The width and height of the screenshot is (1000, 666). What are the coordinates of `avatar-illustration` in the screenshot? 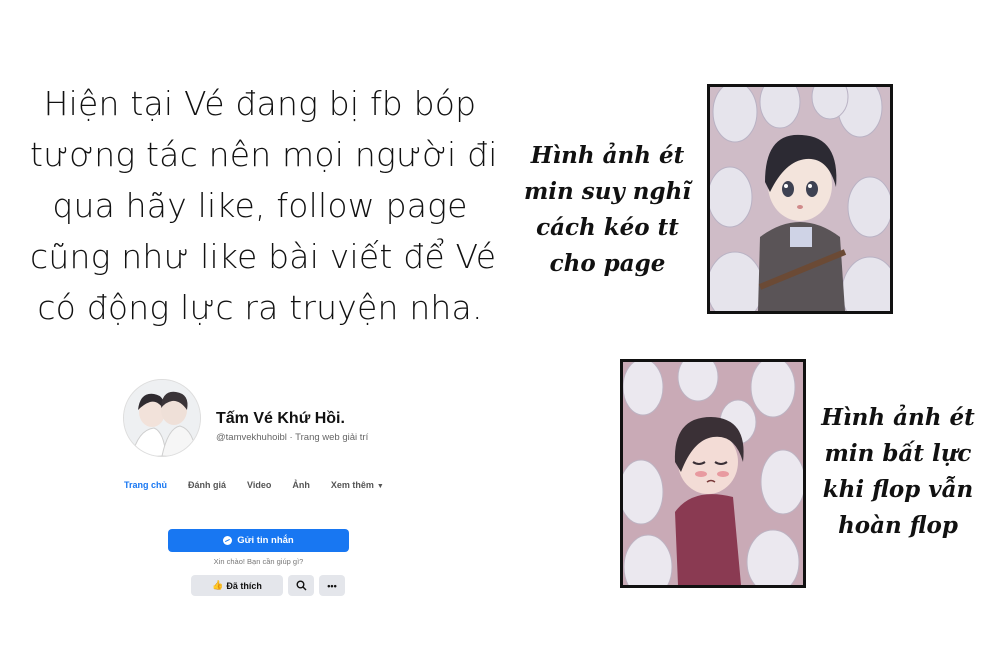 It's located at (162, 418).